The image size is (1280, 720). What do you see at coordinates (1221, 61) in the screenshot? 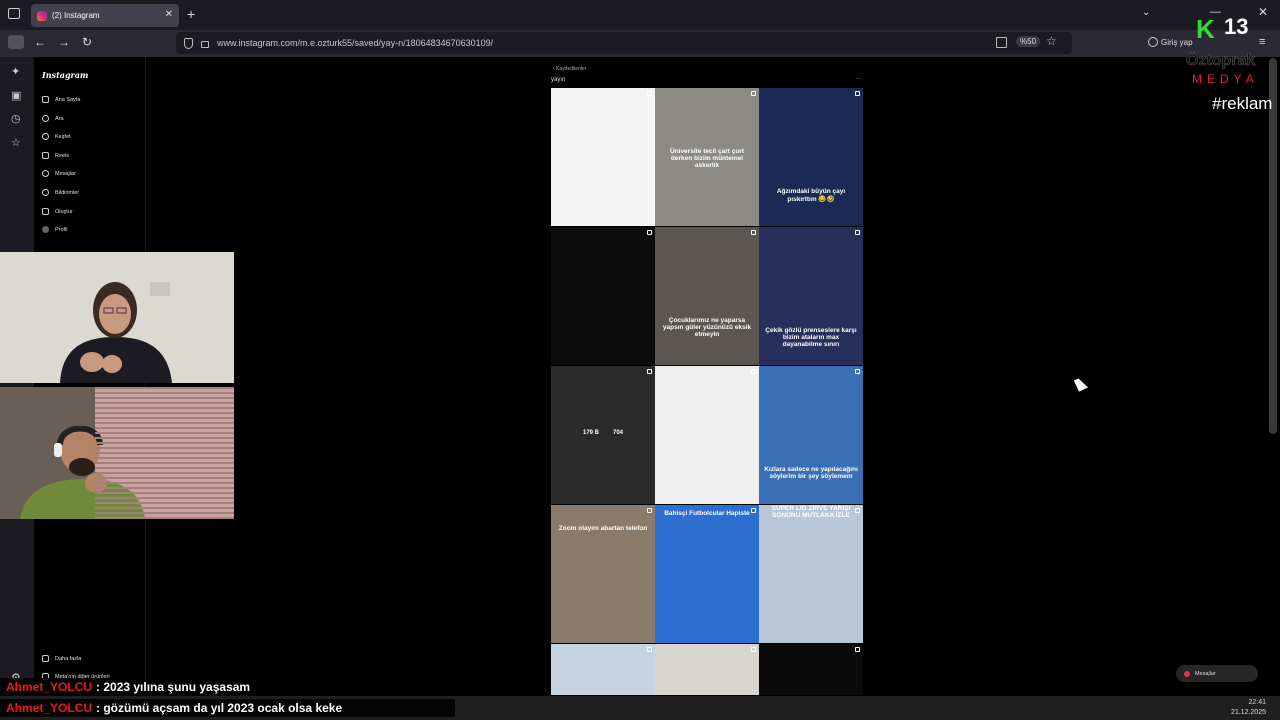
I see `brand-name: Öztoprak` at bounding box center [1221, 61].